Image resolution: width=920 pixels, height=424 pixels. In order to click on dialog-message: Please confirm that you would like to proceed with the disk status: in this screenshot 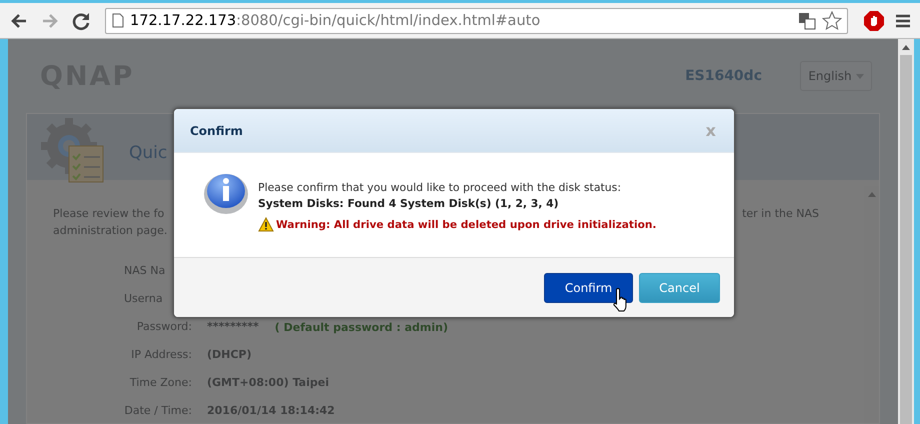, I will do `click(440, 188)`.